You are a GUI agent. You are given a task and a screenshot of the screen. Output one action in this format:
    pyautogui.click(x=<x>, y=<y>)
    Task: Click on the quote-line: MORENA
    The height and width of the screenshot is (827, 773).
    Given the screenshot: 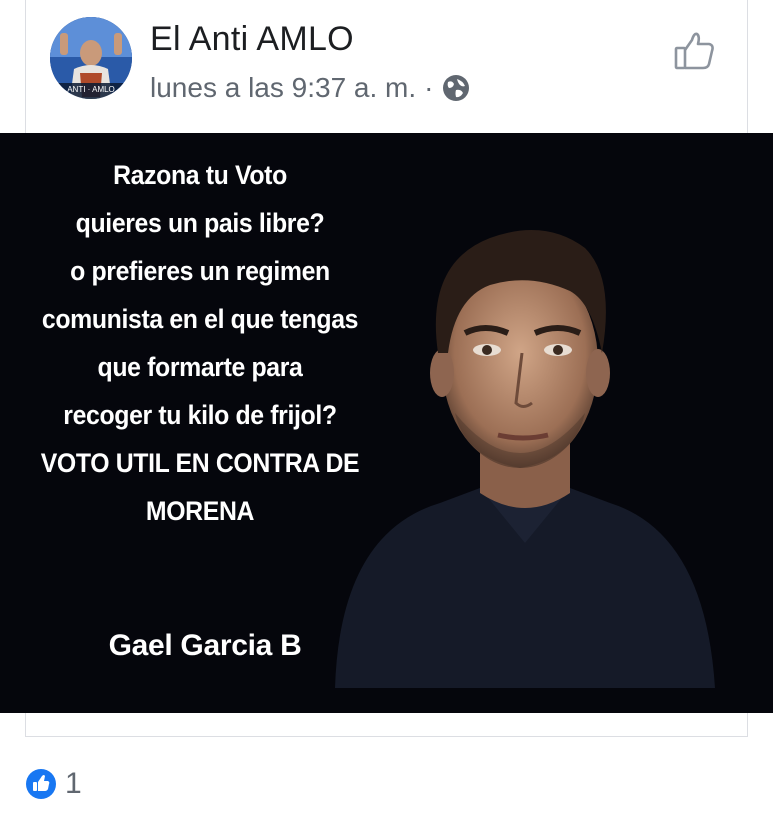 What is the action you would take?
    pyautogui.click(x=200, y=511)
    